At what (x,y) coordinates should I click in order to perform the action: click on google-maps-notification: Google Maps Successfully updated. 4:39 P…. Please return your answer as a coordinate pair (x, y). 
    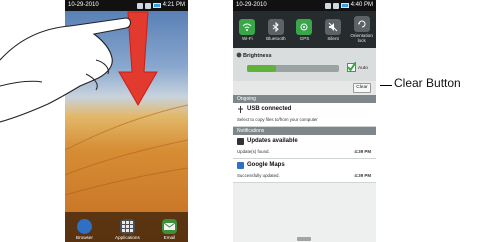
    Looking at the image, I should click on (304, 171).